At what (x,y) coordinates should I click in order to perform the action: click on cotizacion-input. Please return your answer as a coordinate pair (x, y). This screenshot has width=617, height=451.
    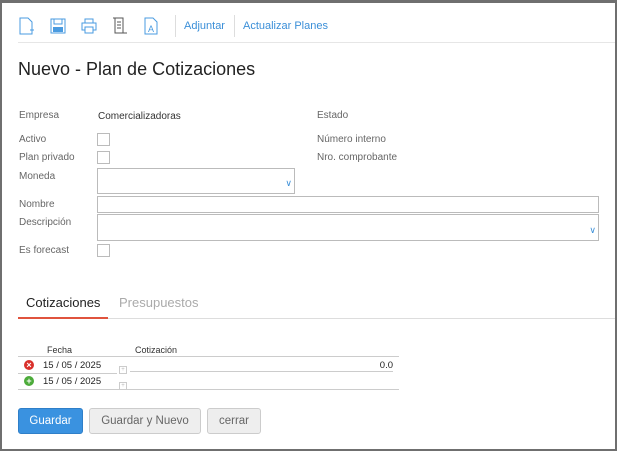
    Looking at the image, I should click on (261, 382).